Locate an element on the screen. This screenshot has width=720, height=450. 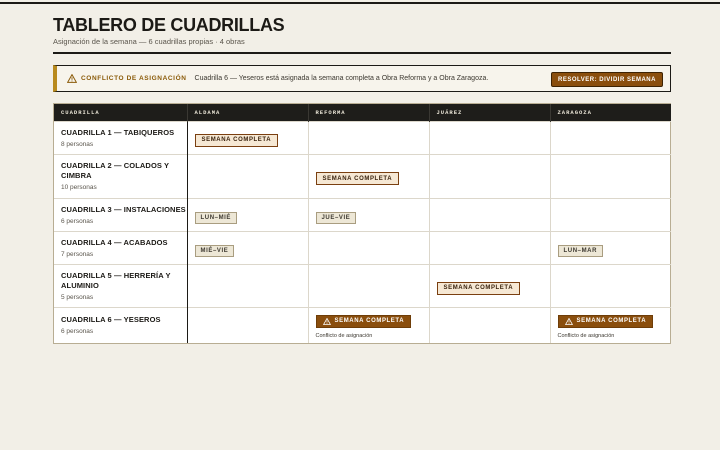
column-header-juarez: JUÁREZ is located at coordinates (490, 112).